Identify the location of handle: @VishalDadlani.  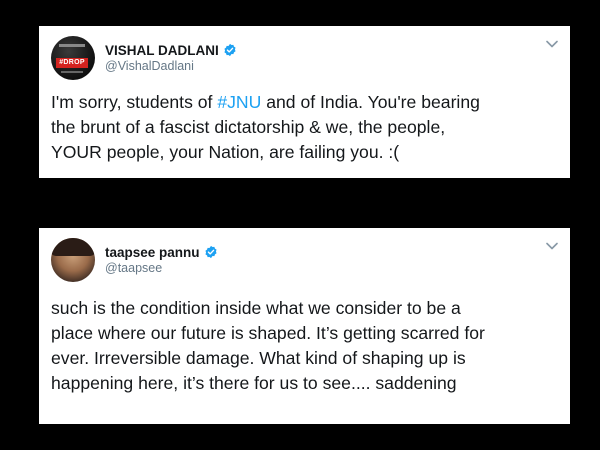
(149, 66).